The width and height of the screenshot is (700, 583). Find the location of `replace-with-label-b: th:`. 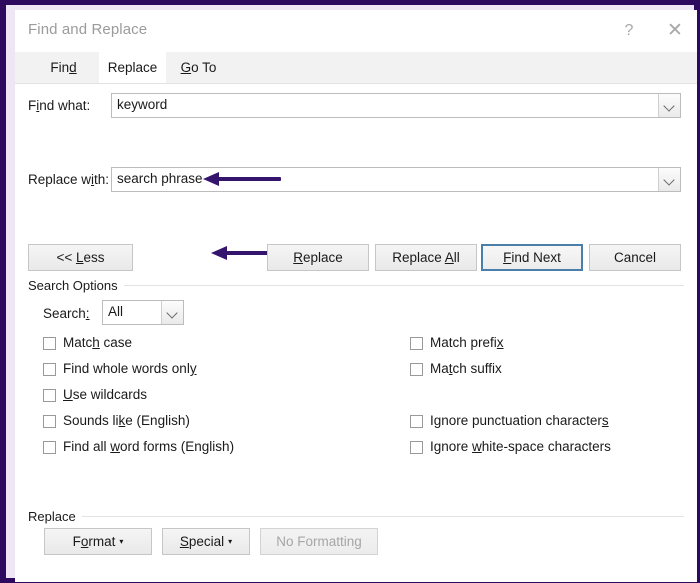

replace-with-label-b: th: is located at coordinates (102, 179).